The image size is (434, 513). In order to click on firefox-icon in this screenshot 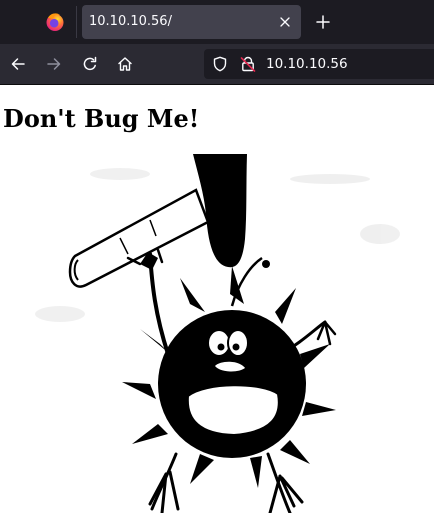, I will do `click(55, 22)`.